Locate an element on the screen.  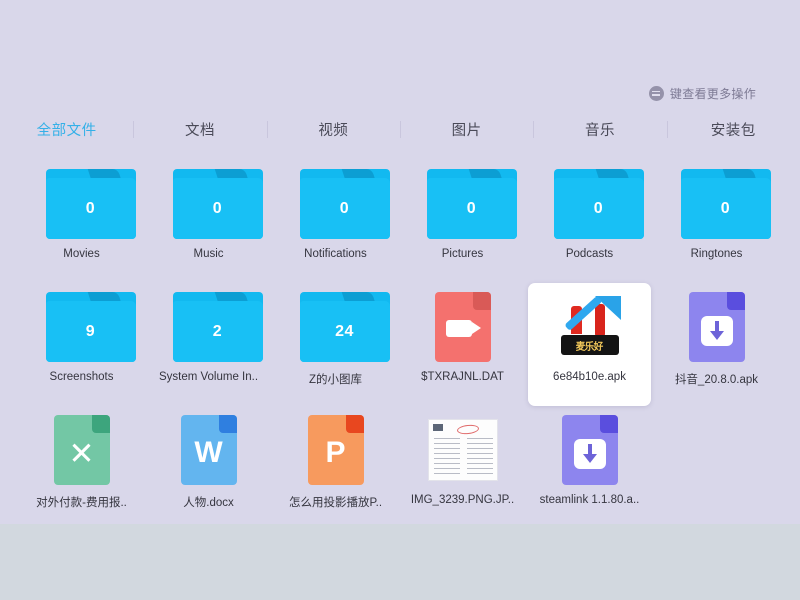
music-app-icon: 麦乐好 is located at coordinates (589, 327).